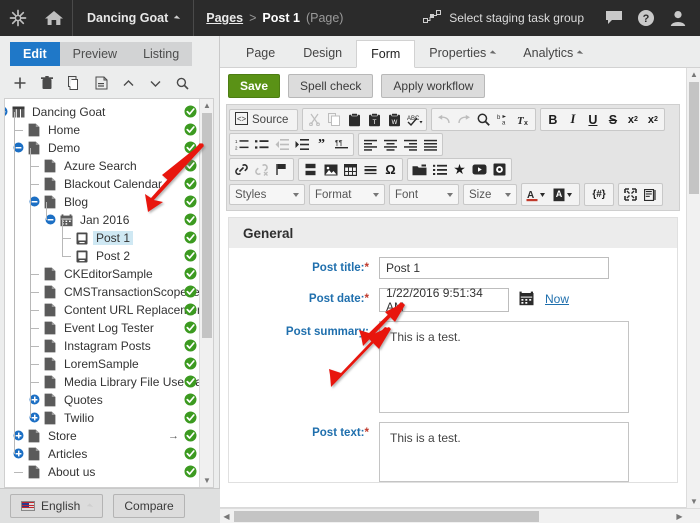  I want to click on numbered-list-icon: 12, so click(241, 144).